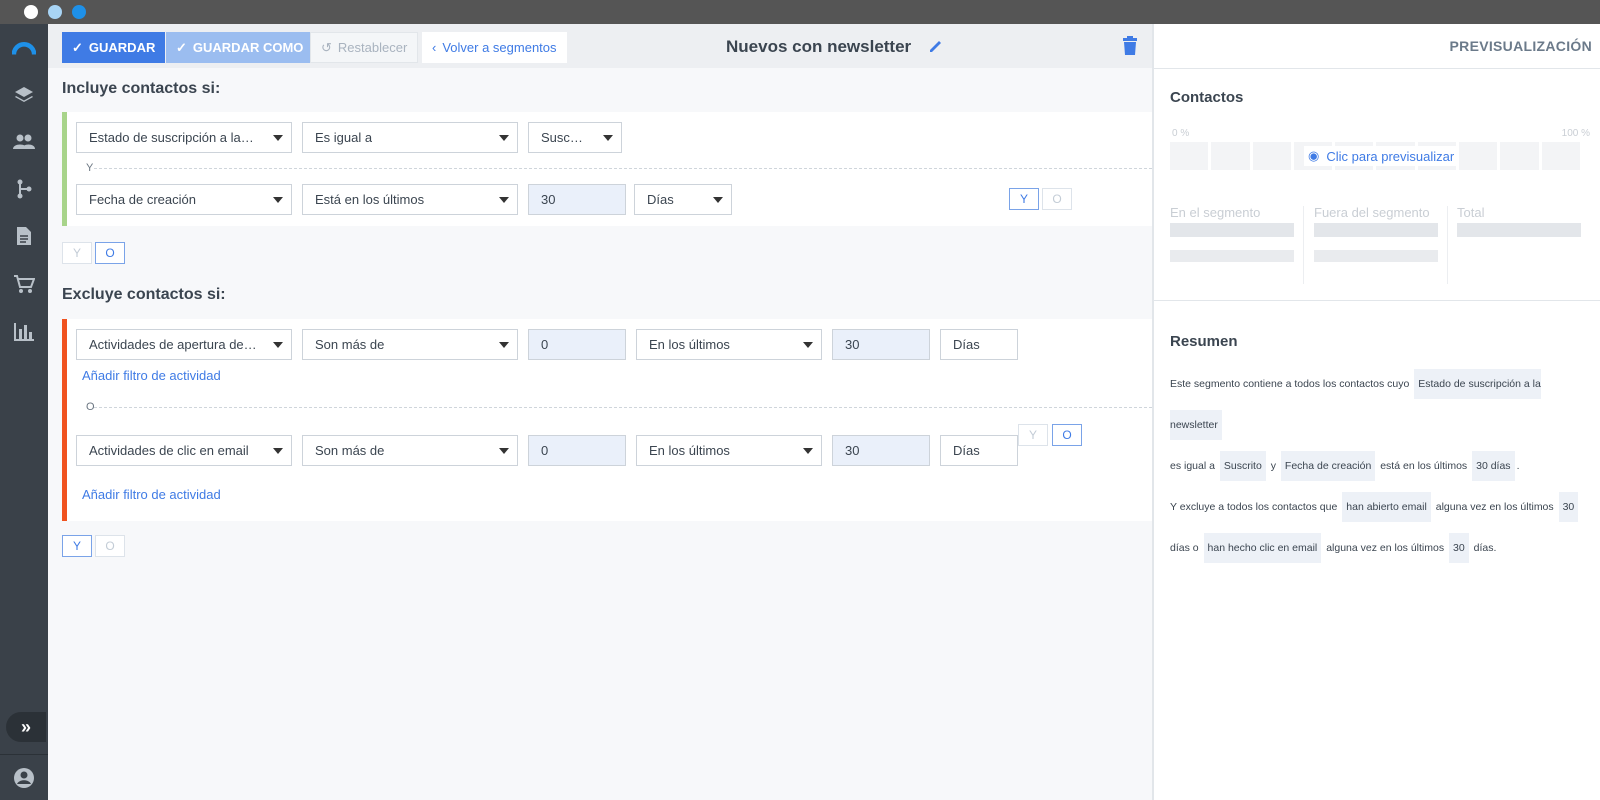 Image resolution: width=1600 pixels, height=800 pixels. I want to click on include-bar, so click(64, 169).